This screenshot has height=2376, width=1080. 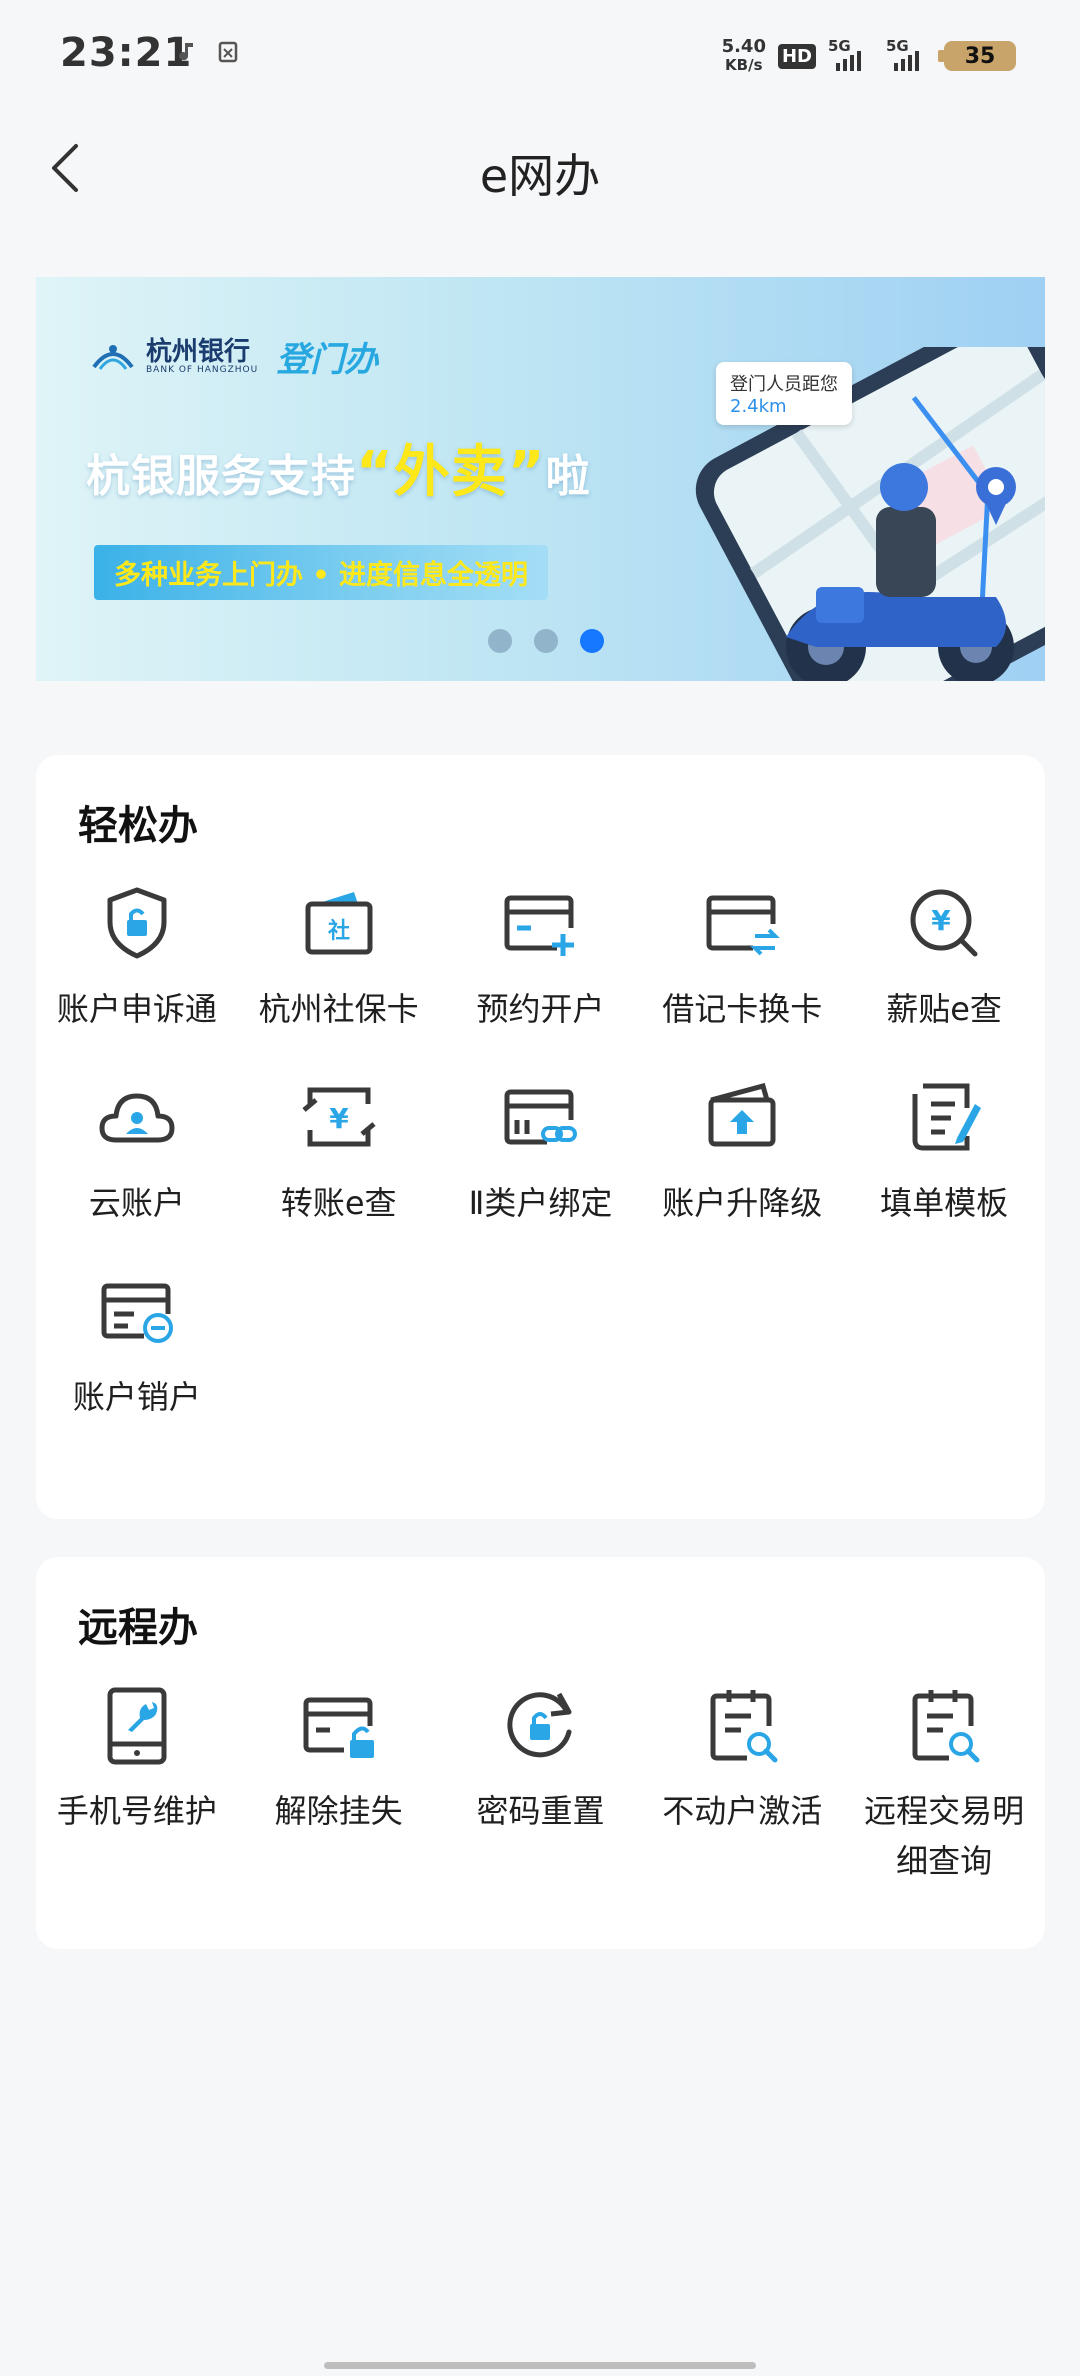 What do you see at coordinates (742, 1151) in the screenshot?
I see `service-item-account-level: 账户升降级` at bounding box center [742, 1151].